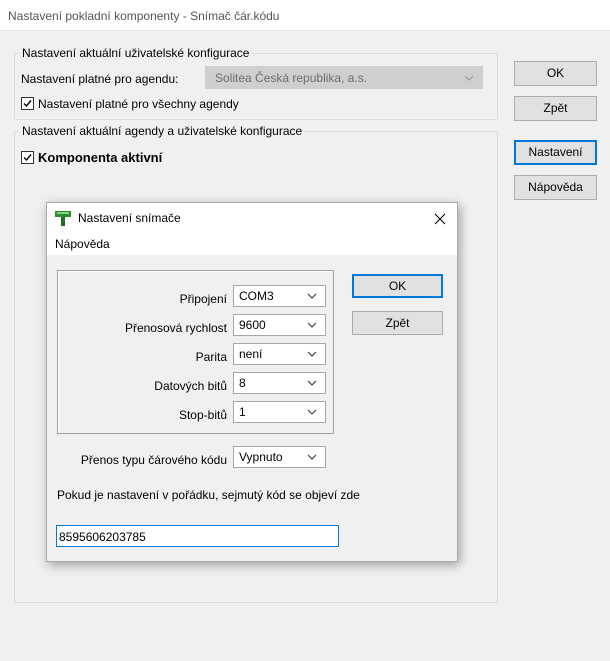  I want to click on combo-value: 9600, so click(252, 325).